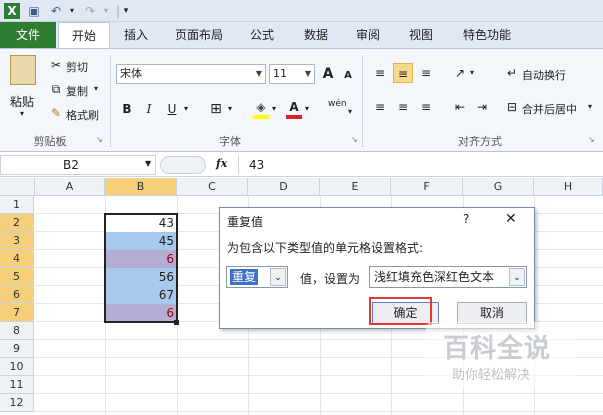 The height and width of the screenshot is (415, 603). I want to click on row-header: 12, so click(17, 403).